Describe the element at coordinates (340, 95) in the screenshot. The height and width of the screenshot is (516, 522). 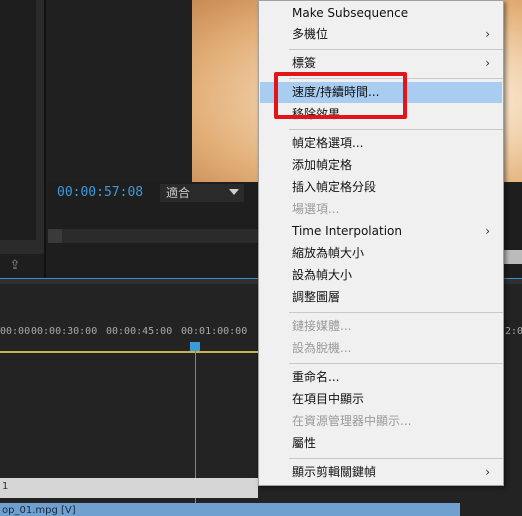
I see `annotation-highlight-box` at that location.